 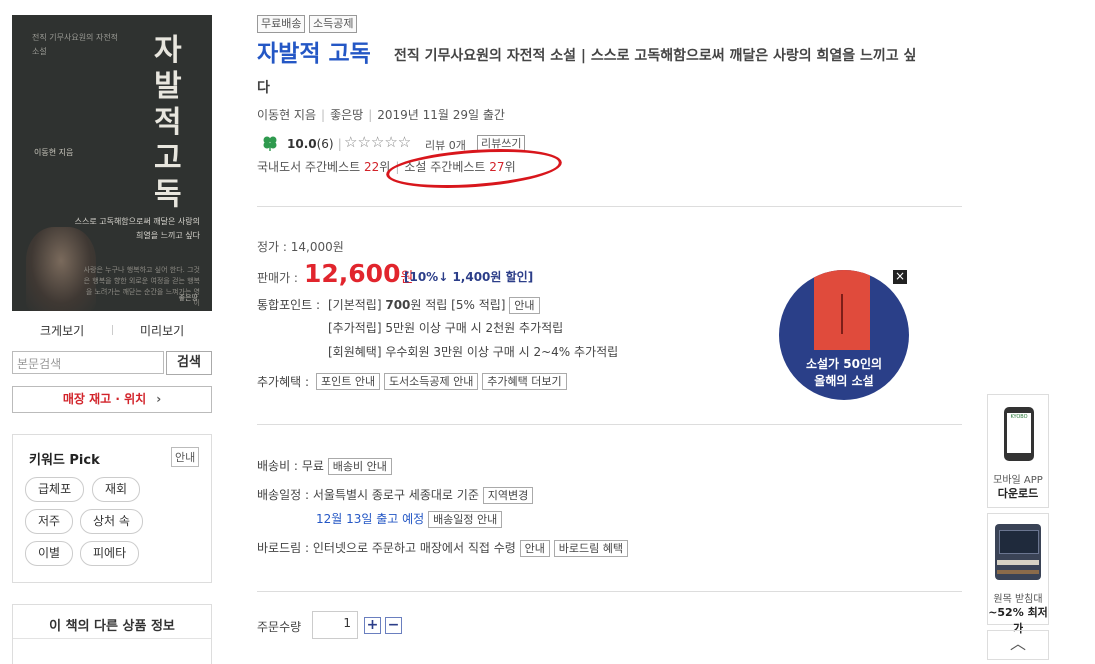 I want to click on quantity-minus-button: −, so click(x=393, y=625).